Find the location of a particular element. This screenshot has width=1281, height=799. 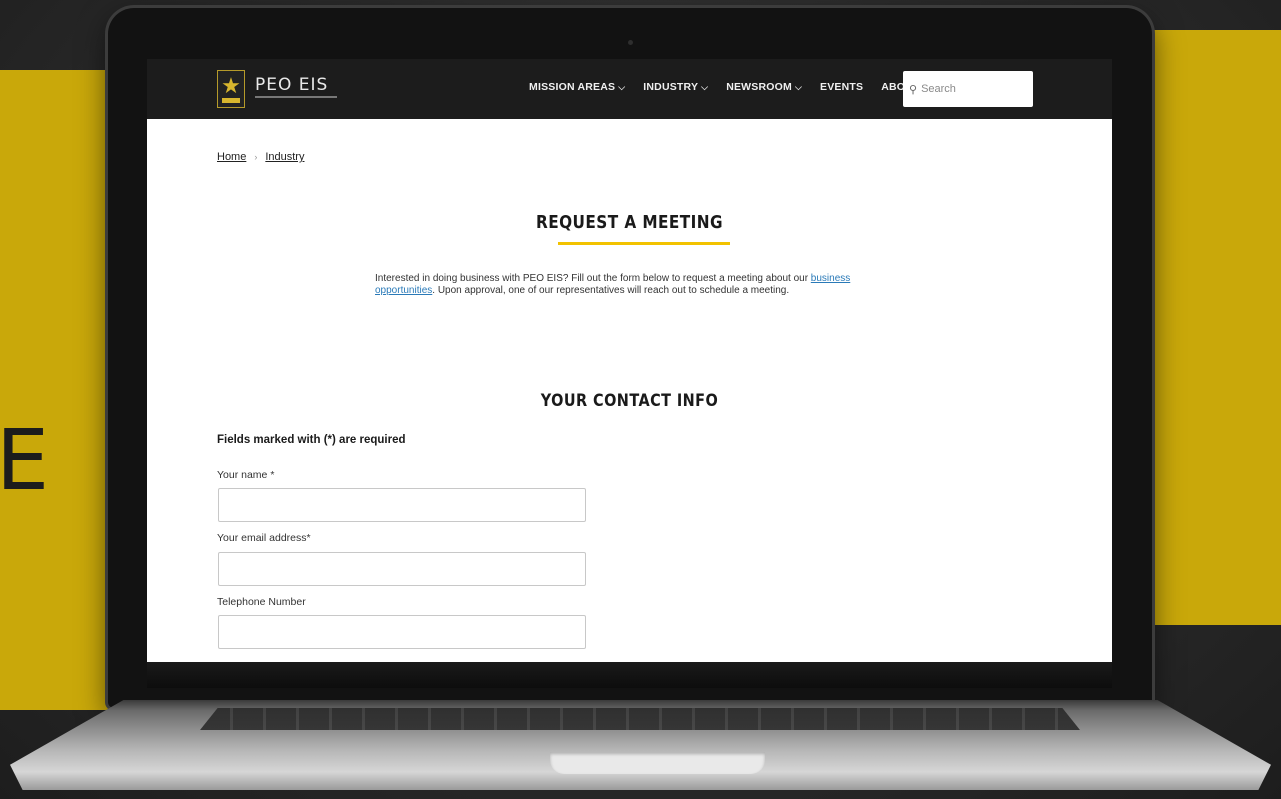

search-icon: ⚲ is located at coordinates (913, 89).